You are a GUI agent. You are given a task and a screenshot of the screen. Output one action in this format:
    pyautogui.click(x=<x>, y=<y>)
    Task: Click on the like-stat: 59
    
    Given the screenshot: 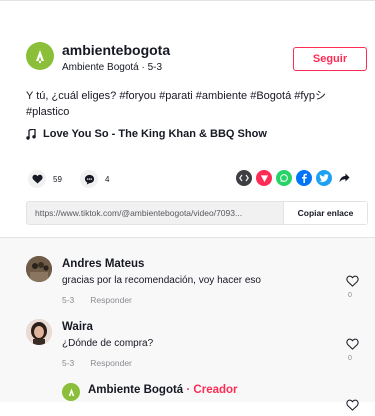 What is the action you would take?
    pyautogui.click(x=45, y=179)
    